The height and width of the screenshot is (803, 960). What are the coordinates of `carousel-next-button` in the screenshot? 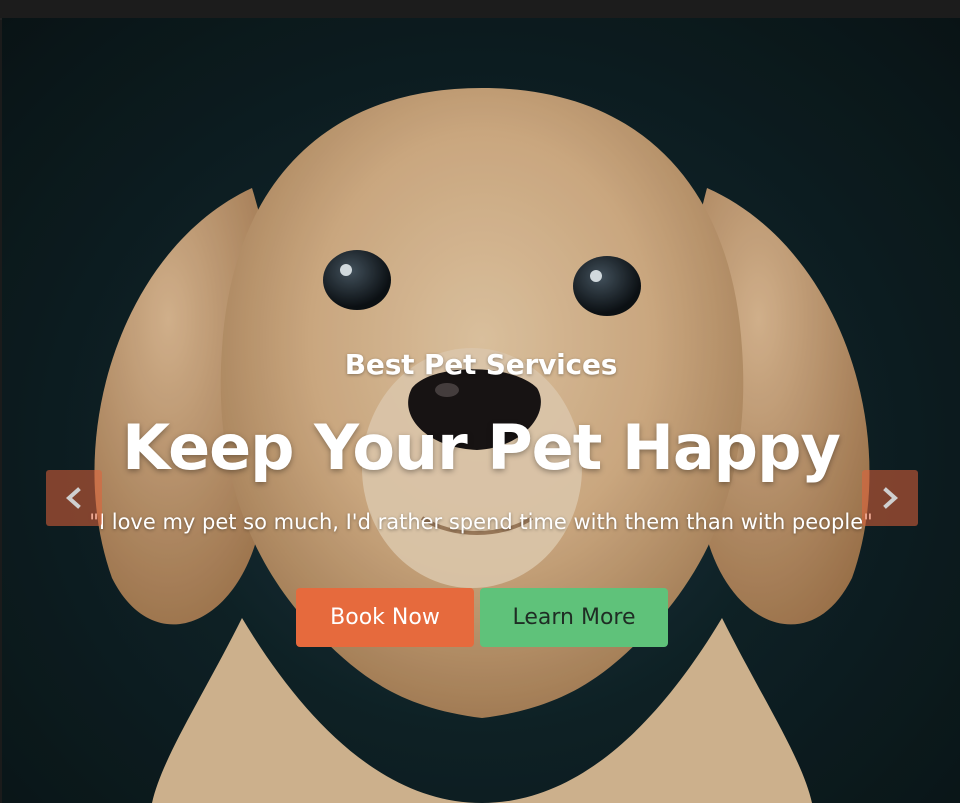 It's located at (890, 498).